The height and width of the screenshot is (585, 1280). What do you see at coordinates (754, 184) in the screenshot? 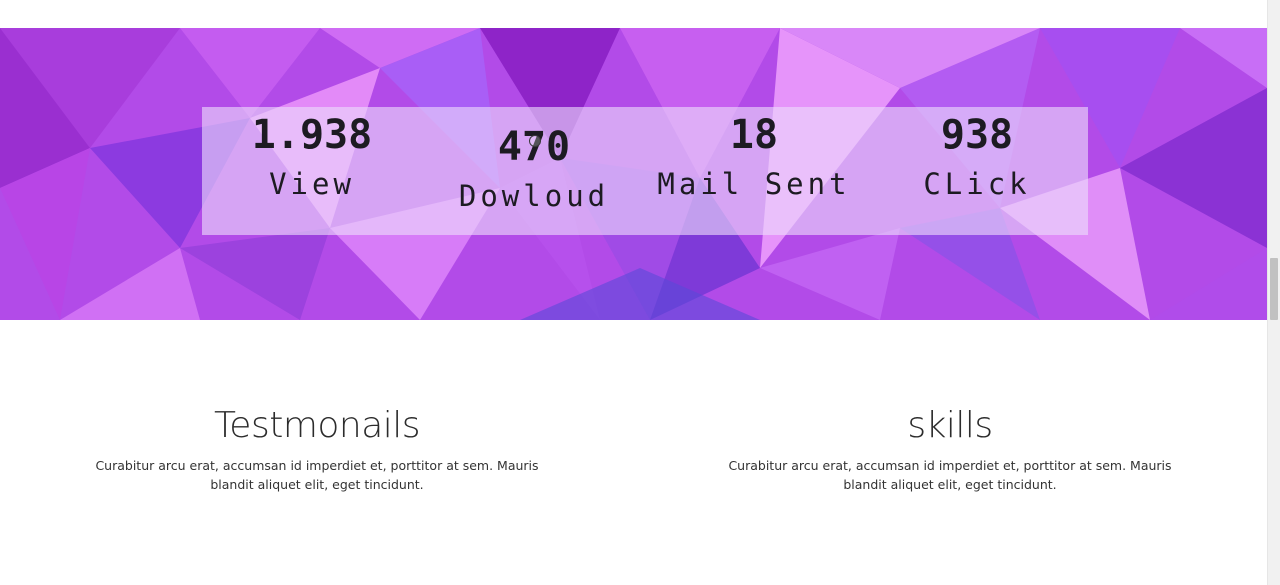
I see `stat-label: Mail Sent` at bounding box center [754, 184].